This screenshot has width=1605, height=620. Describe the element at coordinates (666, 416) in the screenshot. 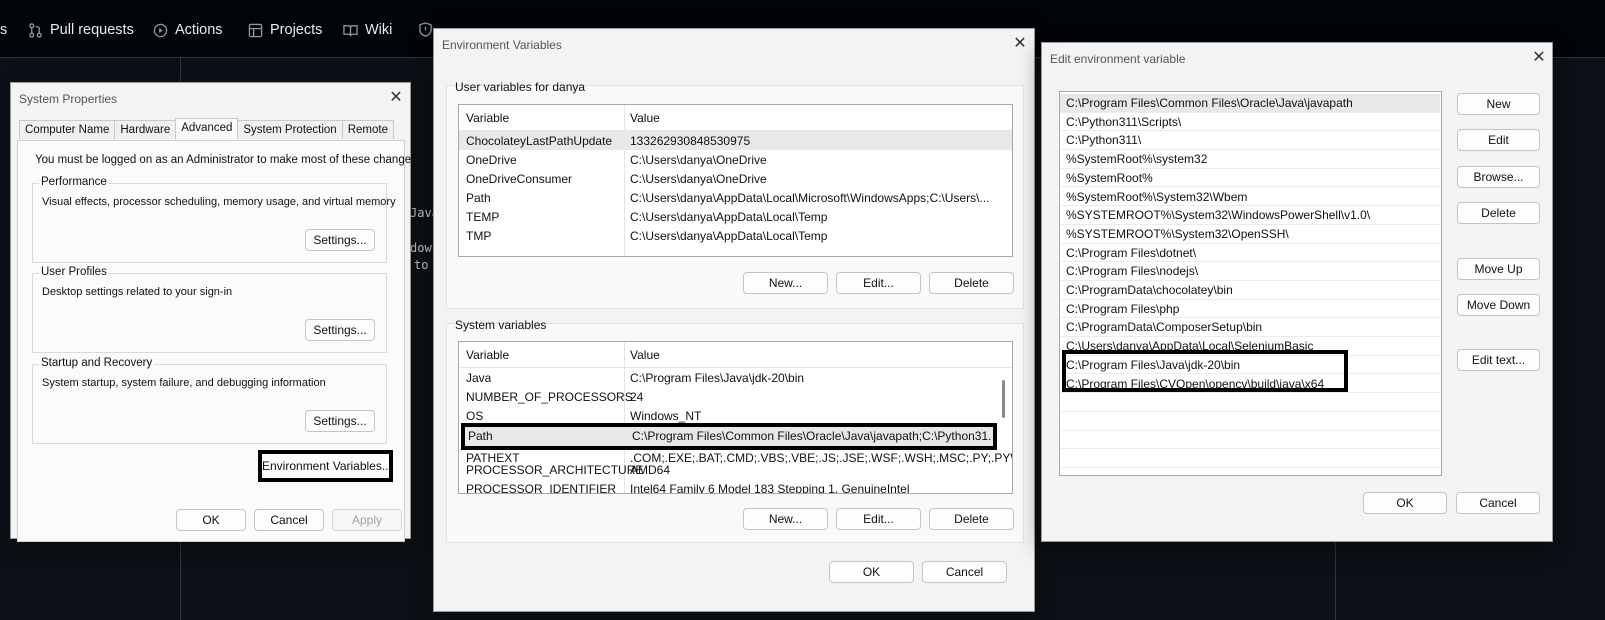

I see `row-value: Windows_NT` at that location.